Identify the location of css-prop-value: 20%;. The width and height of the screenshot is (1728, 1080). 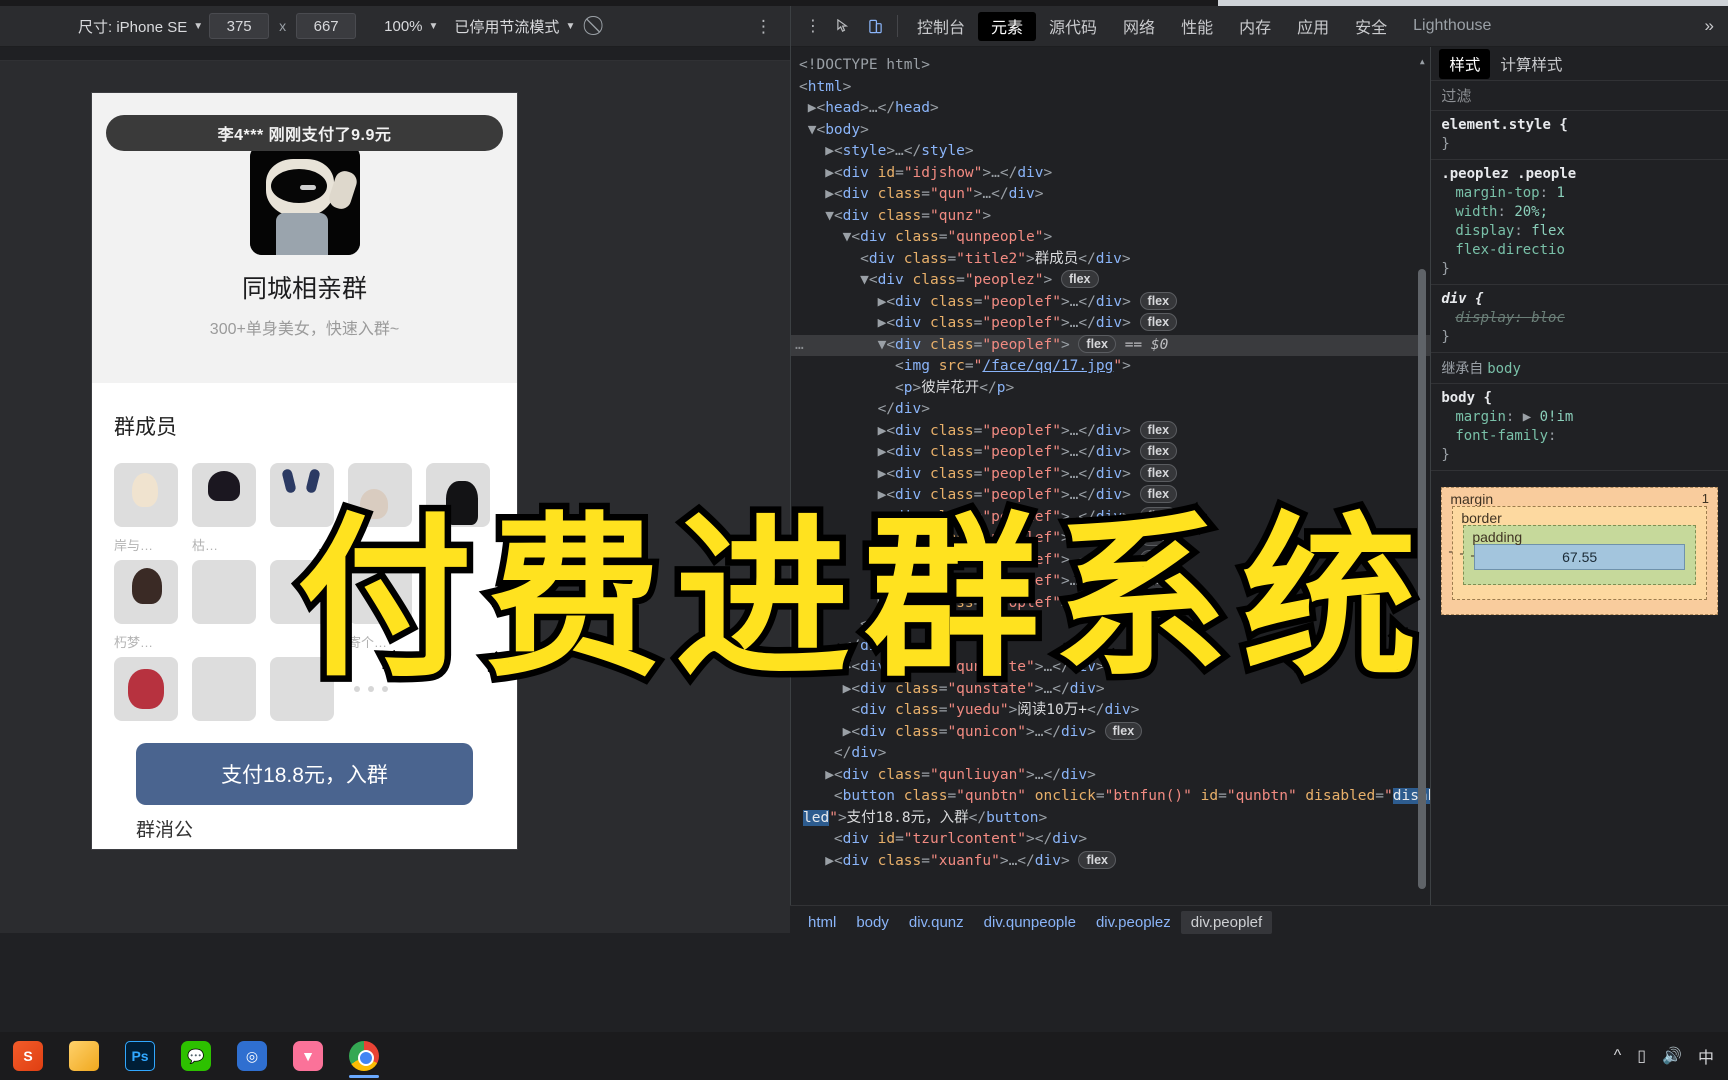
(1531, 212).